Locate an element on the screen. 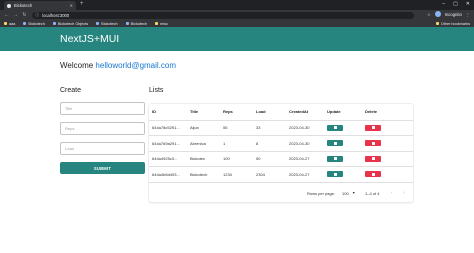 Image resolution: width=474 pixels, height=253 pixels. maximize-icon: ▢ is located at coordinates (455, 4).